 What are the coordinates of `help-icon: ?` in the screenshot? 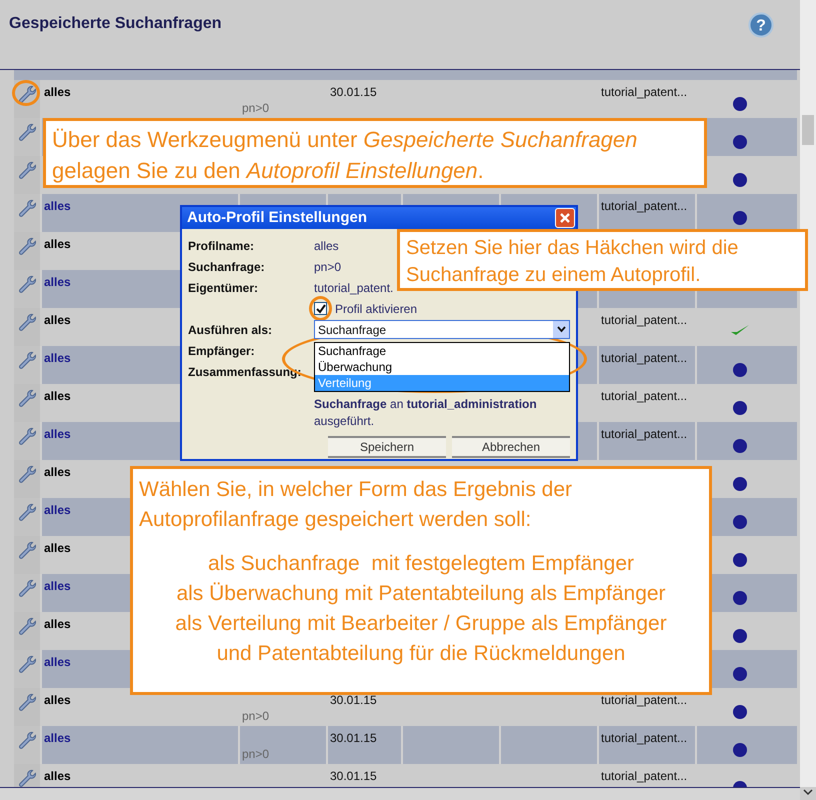 It's located at (761, 25).